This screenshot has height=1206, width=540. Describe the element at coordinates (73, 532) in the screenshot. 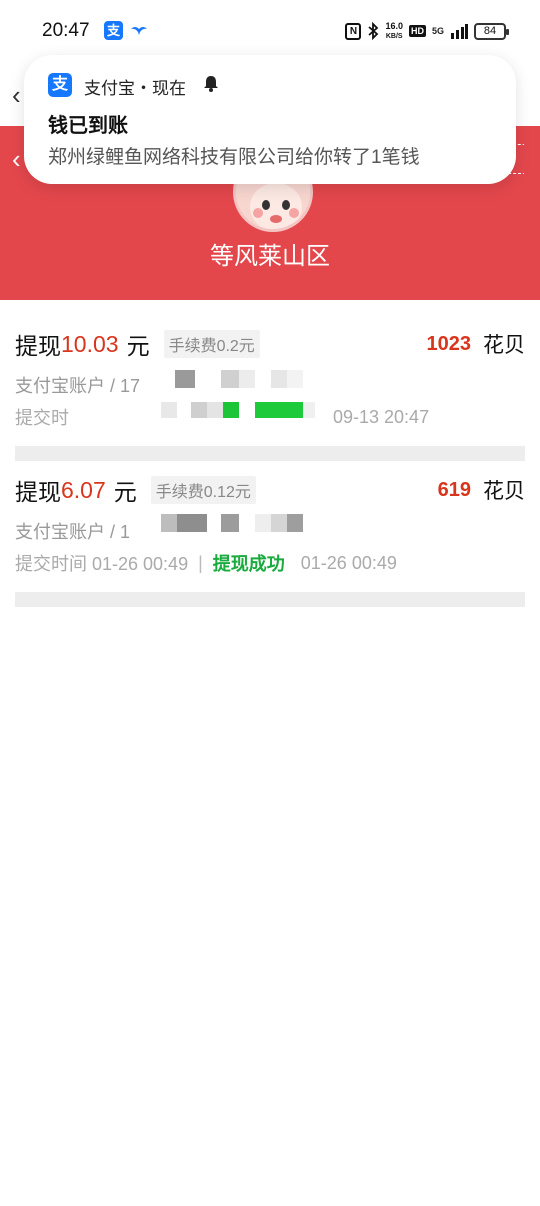

I see `record-account: 支付宝账户 / 1` at that location.